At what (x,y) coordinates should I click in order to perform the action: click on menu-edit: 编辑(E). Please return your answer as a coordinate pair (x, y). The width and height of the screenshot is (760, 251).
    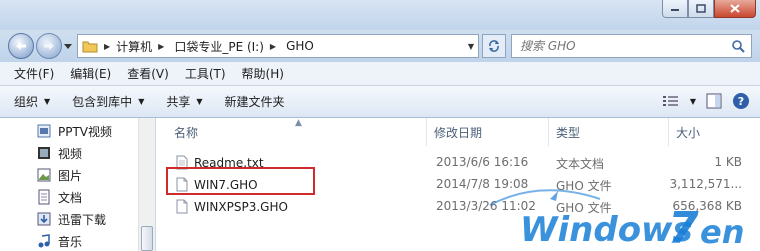
    Looking at the image, I should click on (90, 73).